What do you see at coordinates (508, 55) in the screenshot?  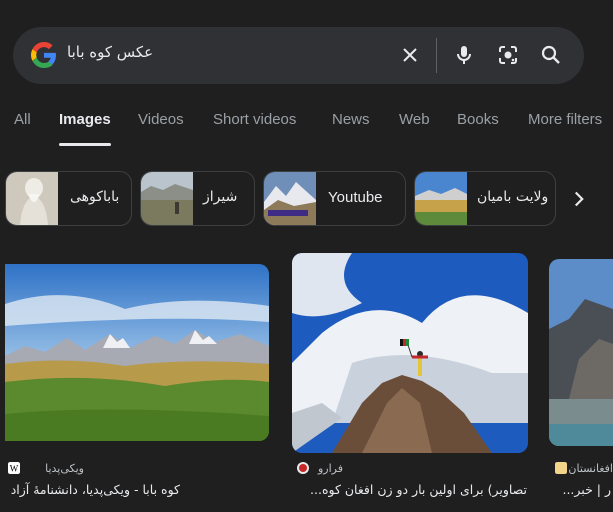 I see `camera-lens-icon` at bounding box center [508, 55].